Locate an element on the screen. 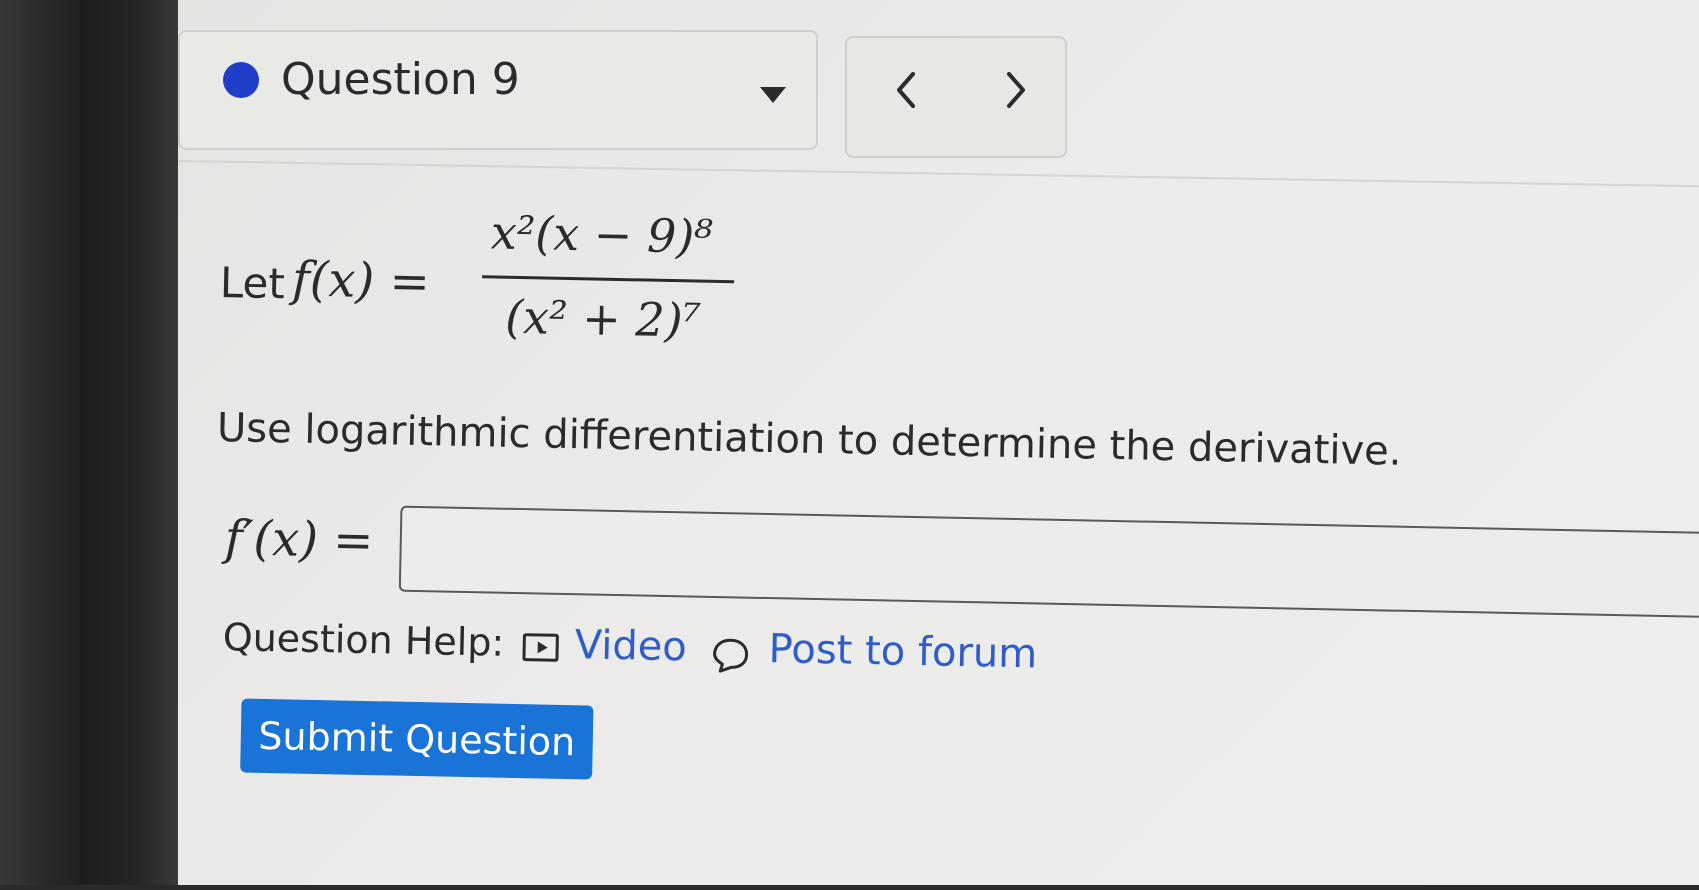  derivative-lhs: f′(x) = is located at coordinates (299, 540).